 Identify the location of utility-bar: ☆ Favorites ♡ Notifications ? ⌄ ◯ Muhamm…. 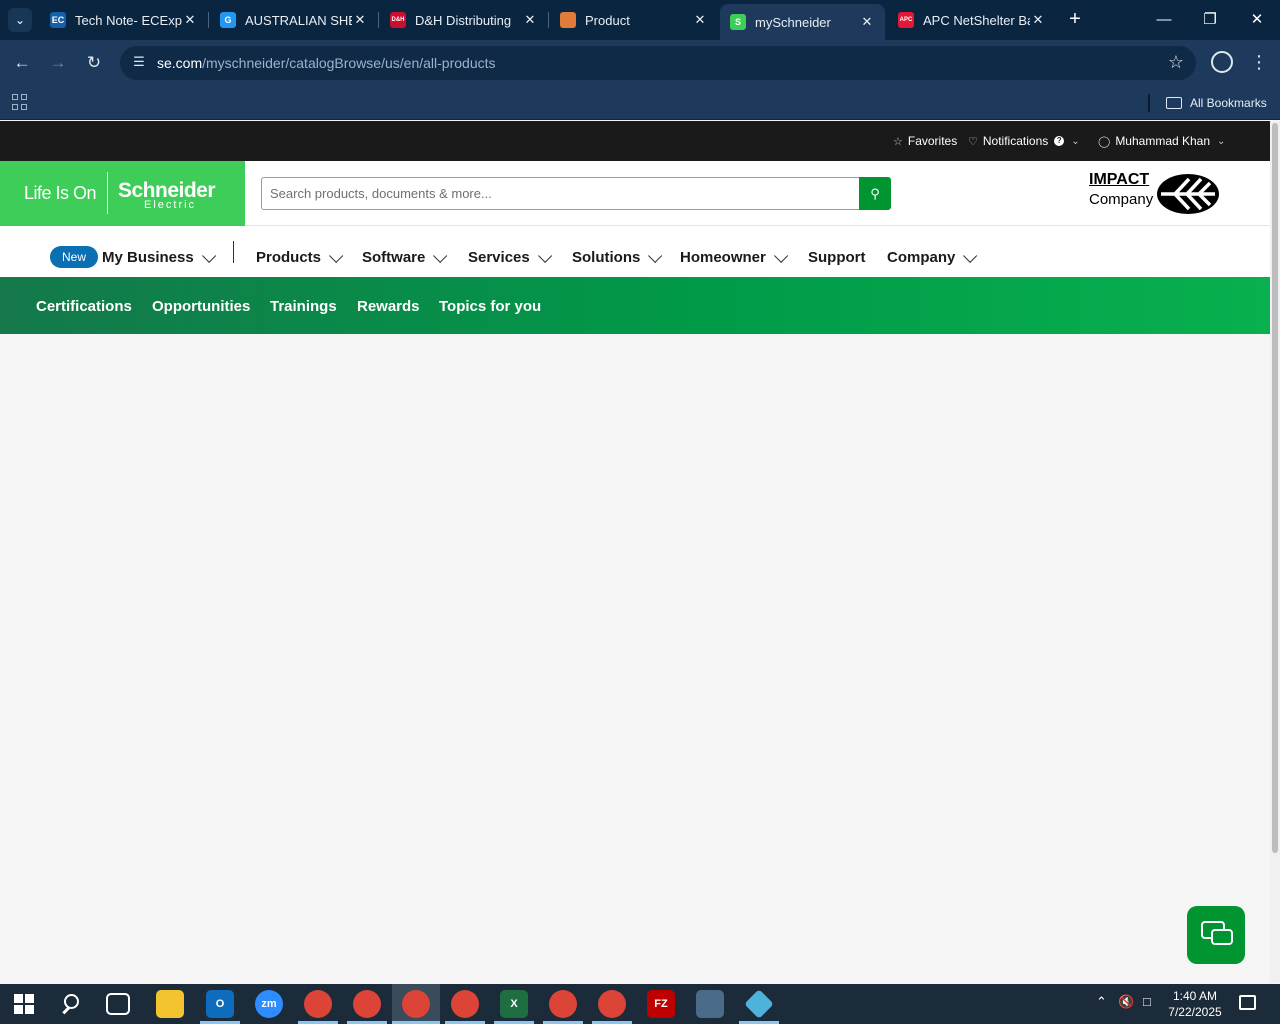
(635, 141).